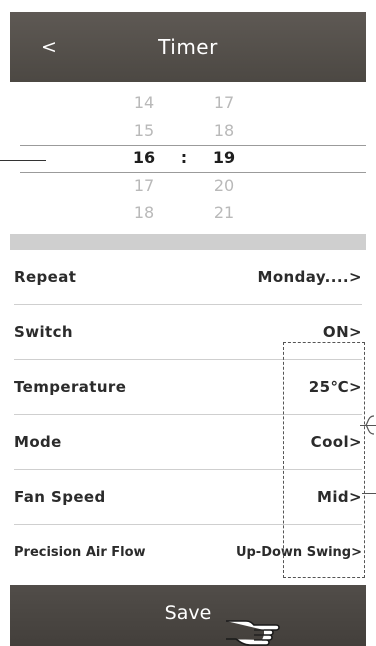  What do you see at coordinates (224, 212) in the screenshot?
I see `minute-value: 21` at bounding box center [224, 212].